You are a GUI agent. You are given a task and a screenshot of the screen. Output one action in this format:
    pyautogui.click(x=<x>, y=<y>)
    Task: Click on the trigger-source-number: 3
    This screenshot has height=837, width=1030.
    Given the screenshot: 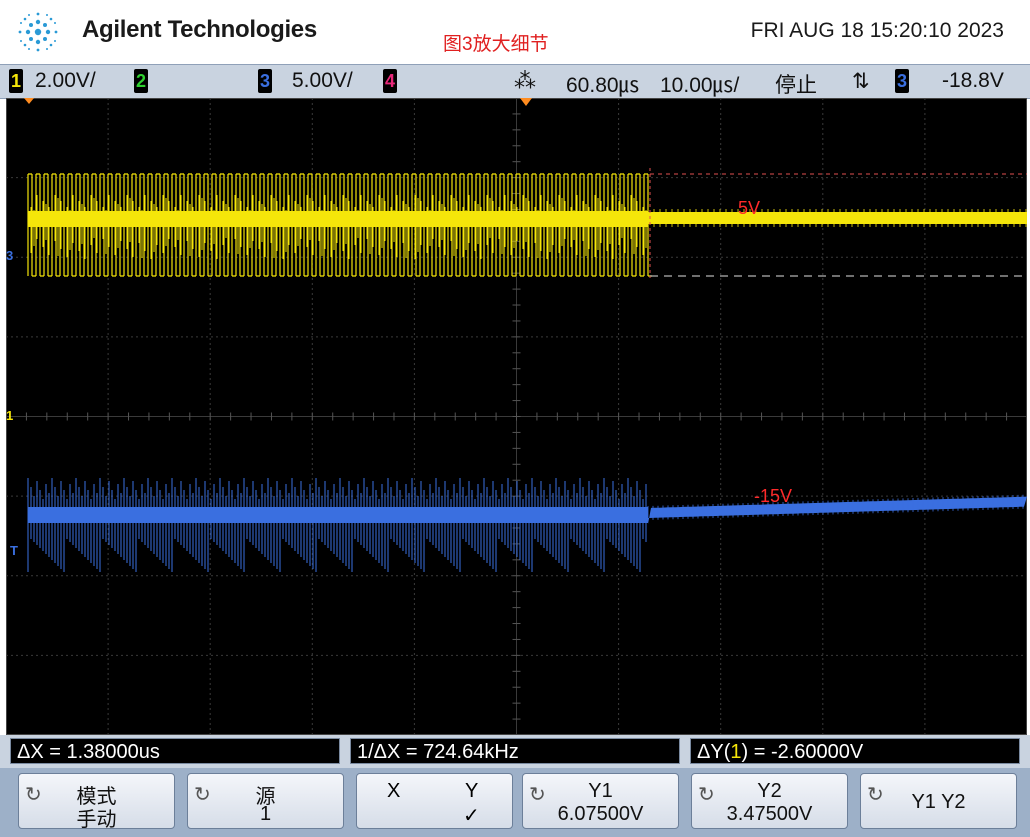 What is the action you would take?
    pyautogui.click(x=902, y=81)
    